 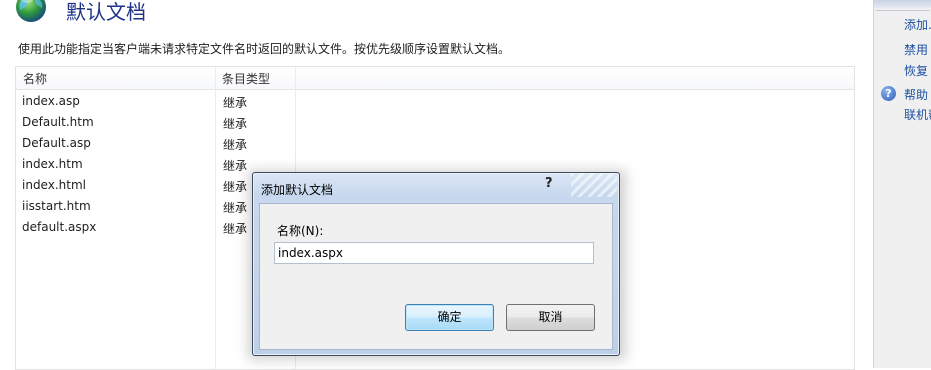 I want to click on column-header-name: 名称, so click(x=35, y=78).